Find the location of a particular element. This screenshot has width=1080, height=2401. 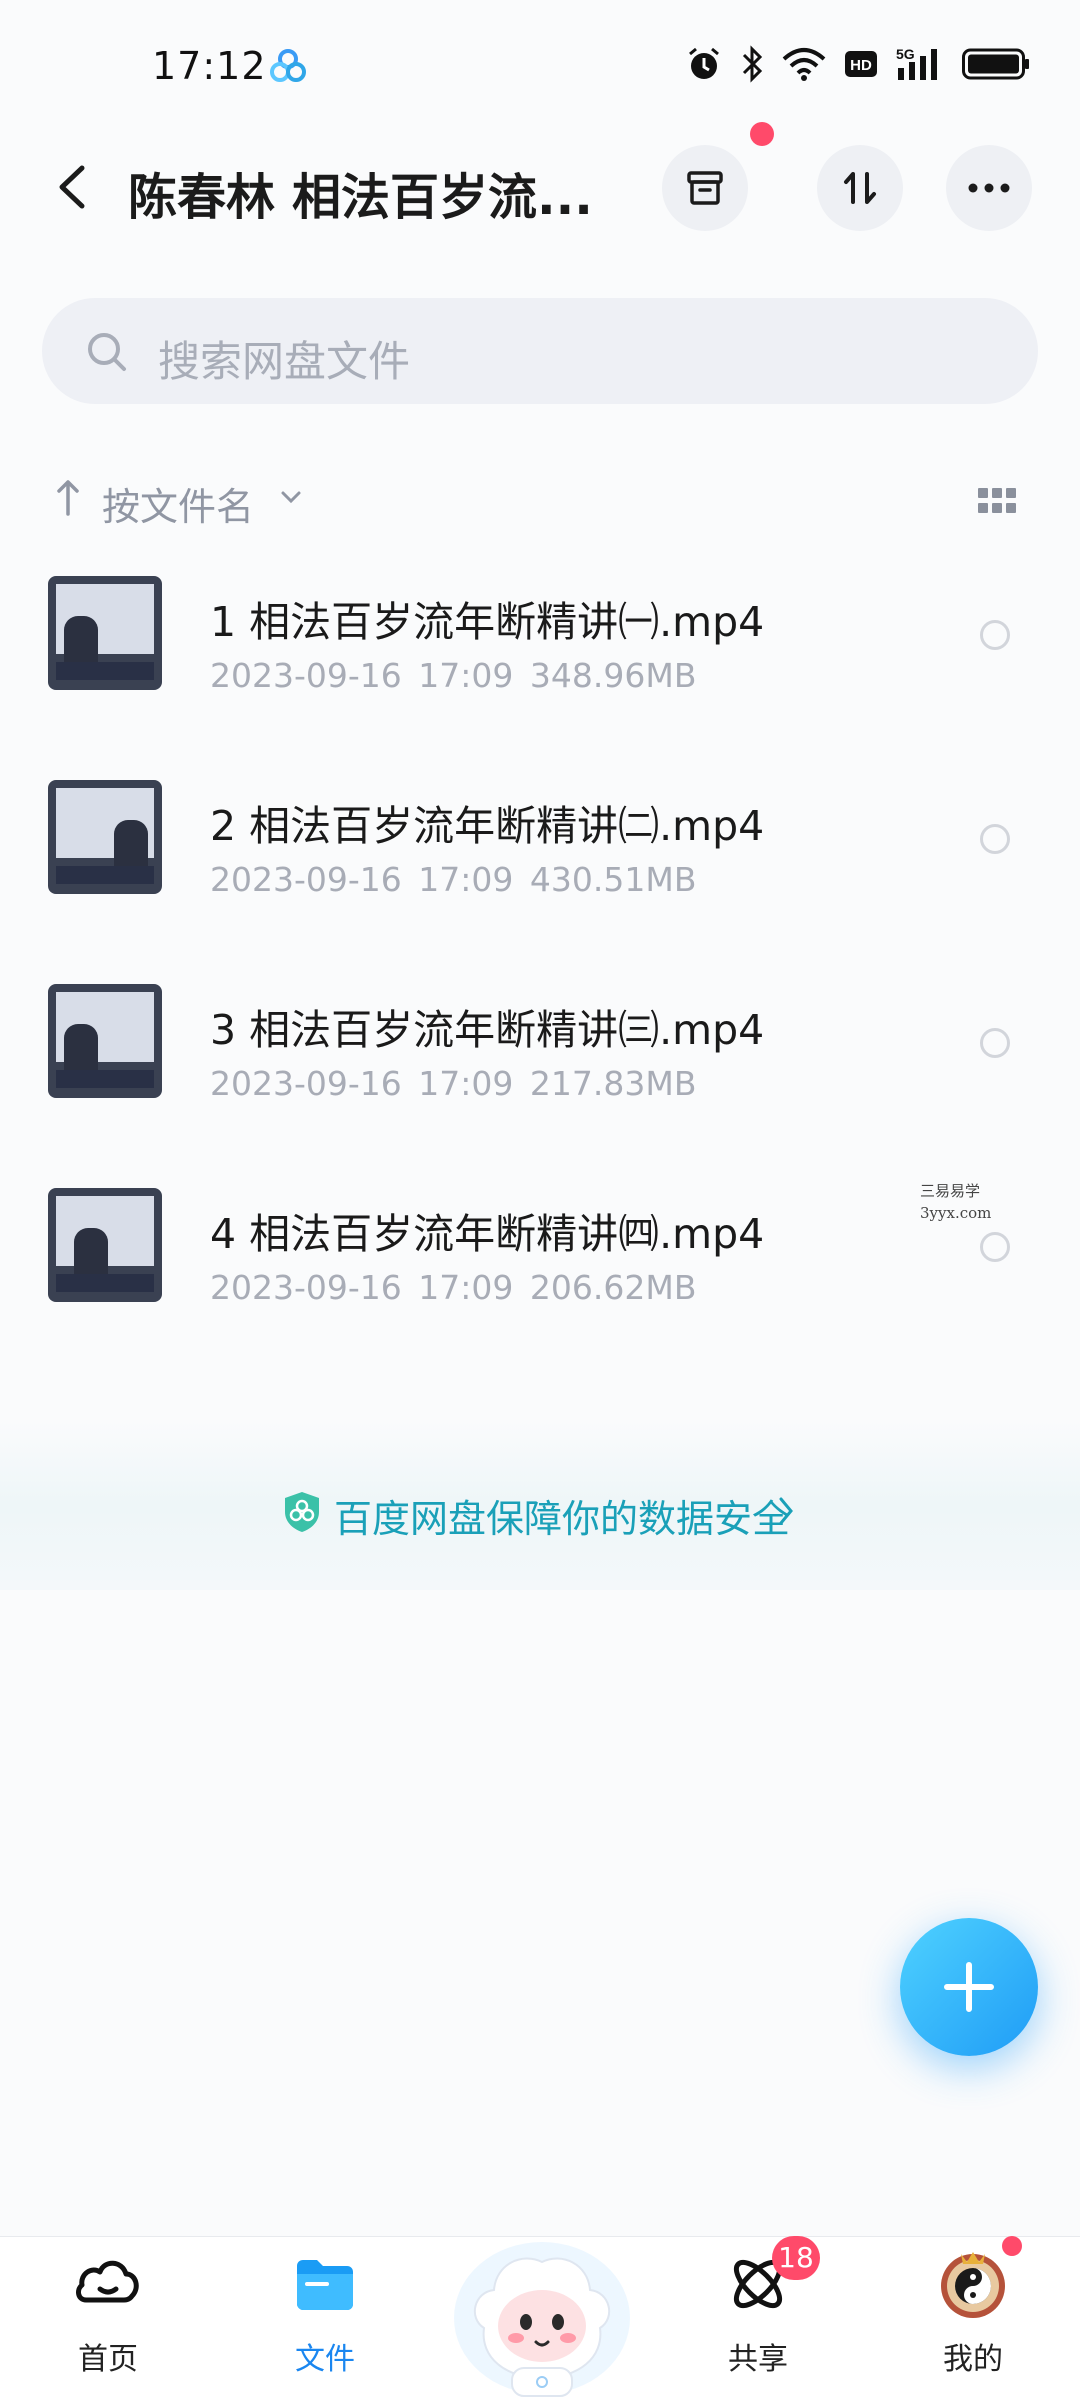

file-name: 3 相法百岁流年断精讲㈢.mp4 is located at coordinates (487, 1030).